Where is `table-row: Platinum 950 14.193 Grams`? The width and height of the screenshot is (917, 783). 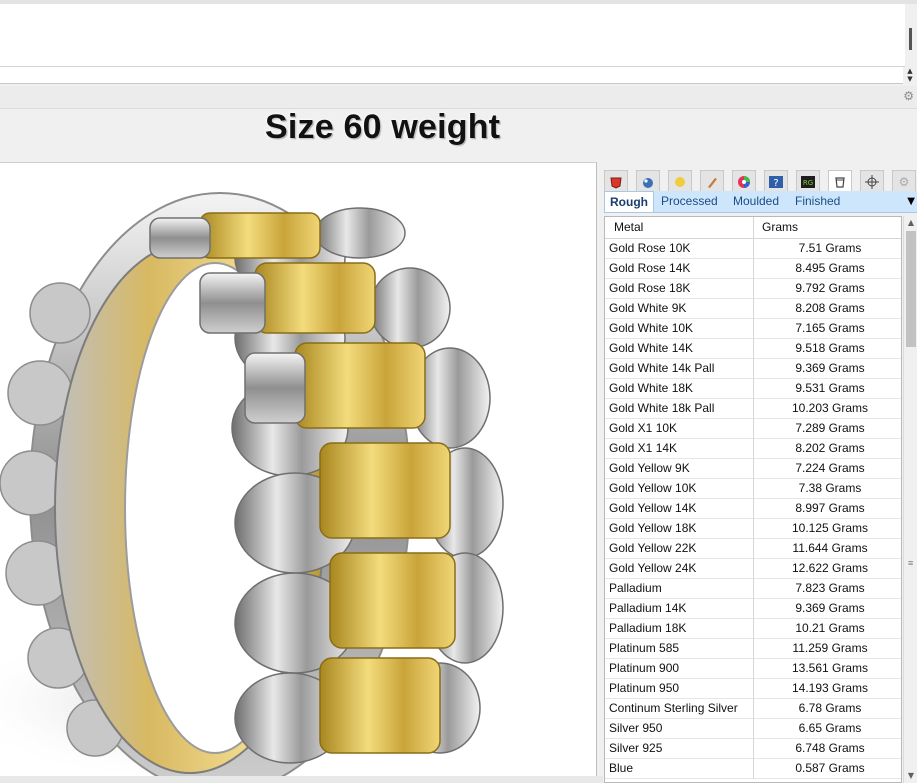 table-row: Platinum 950 14.193 Grams is located at coordinates (753, 689).